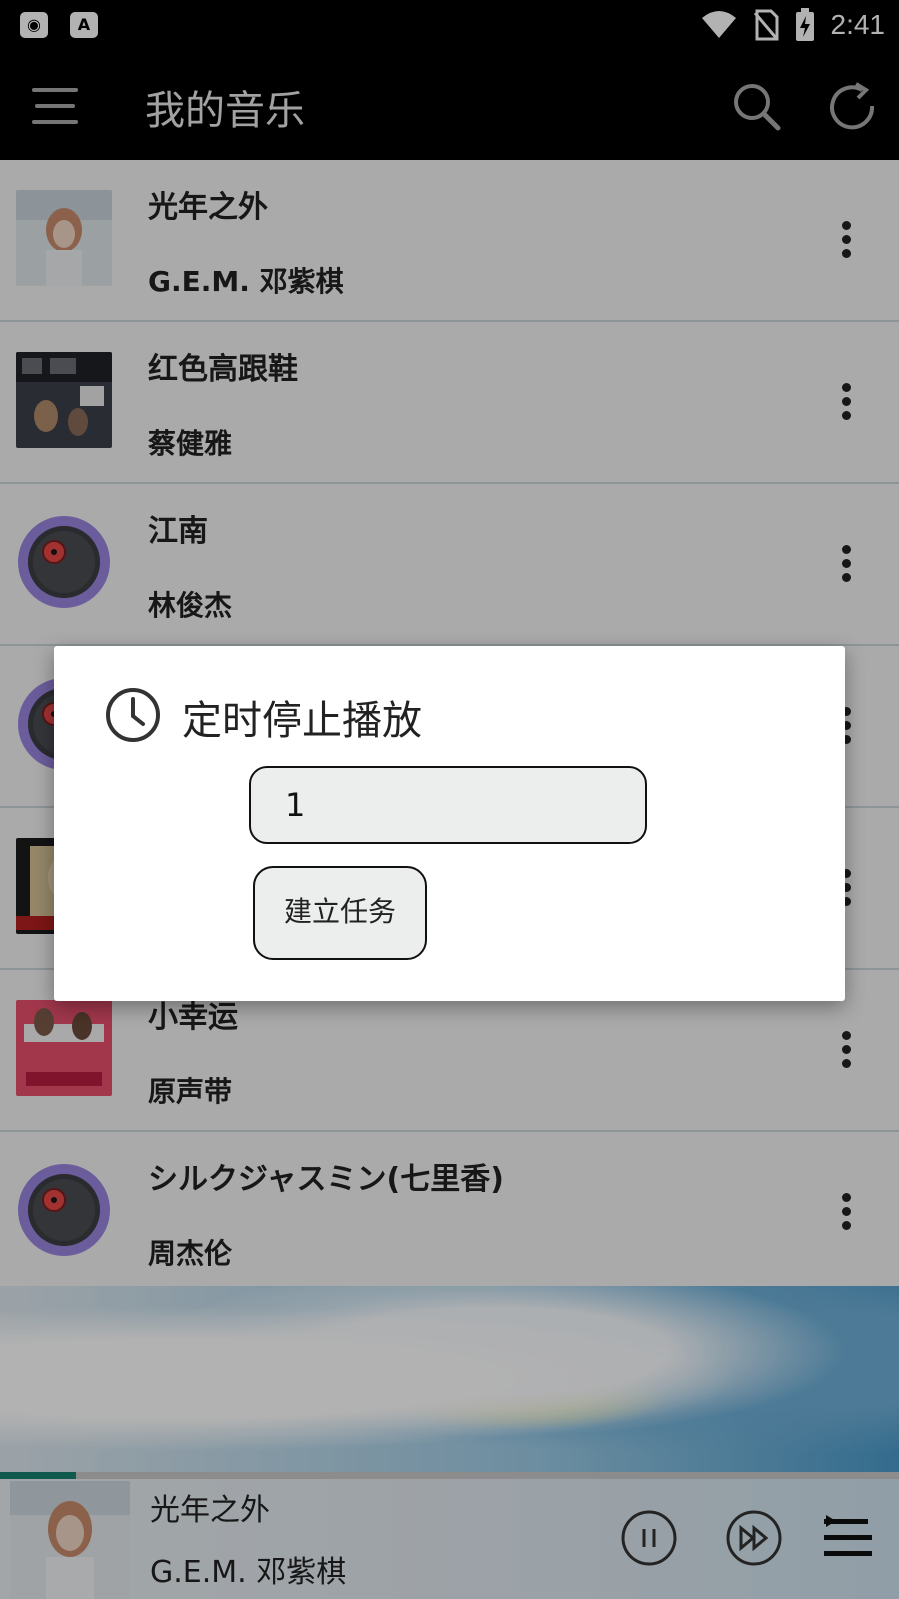 This screenshot has height=1599, width=899. What do you see at coordinates (340, 913) in the screenshot?
I see `create-task-button: 建立任务` at bounding box center [340, 913].